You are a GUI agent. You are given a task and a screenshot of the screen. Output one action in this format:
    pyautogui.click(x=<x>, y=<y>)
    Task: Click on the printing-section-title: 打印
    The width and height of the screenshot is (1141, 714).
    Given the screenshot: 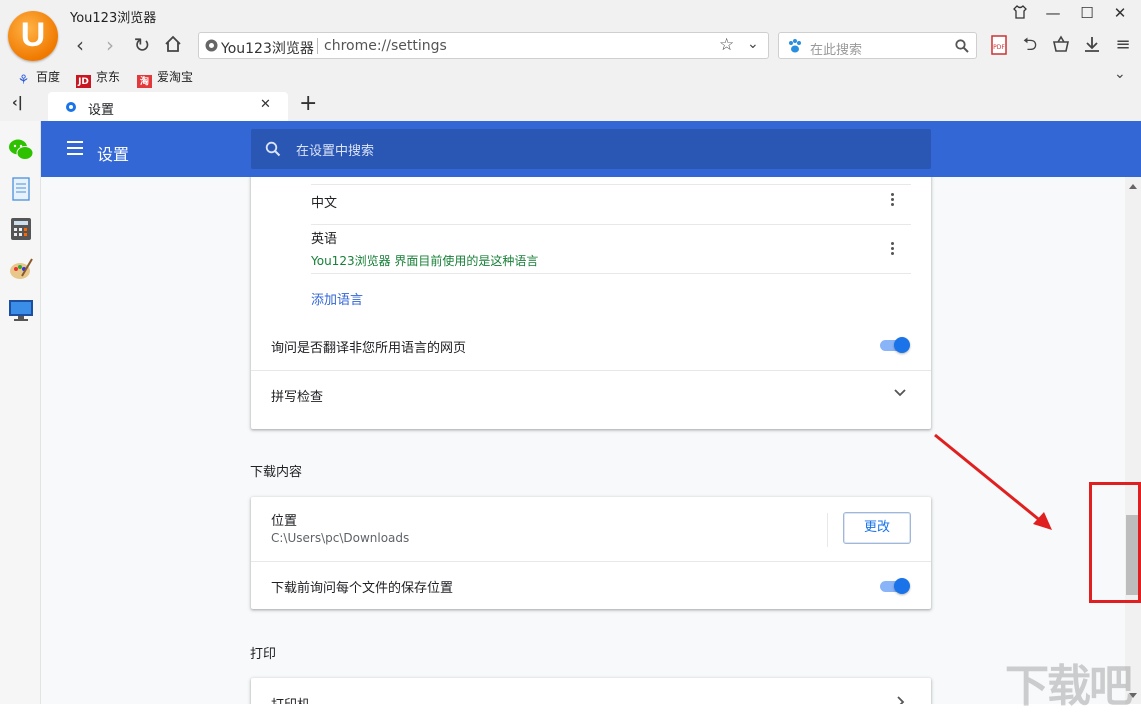 What is the action you would take?
    pyautogui.click(x=263, y=654)
    